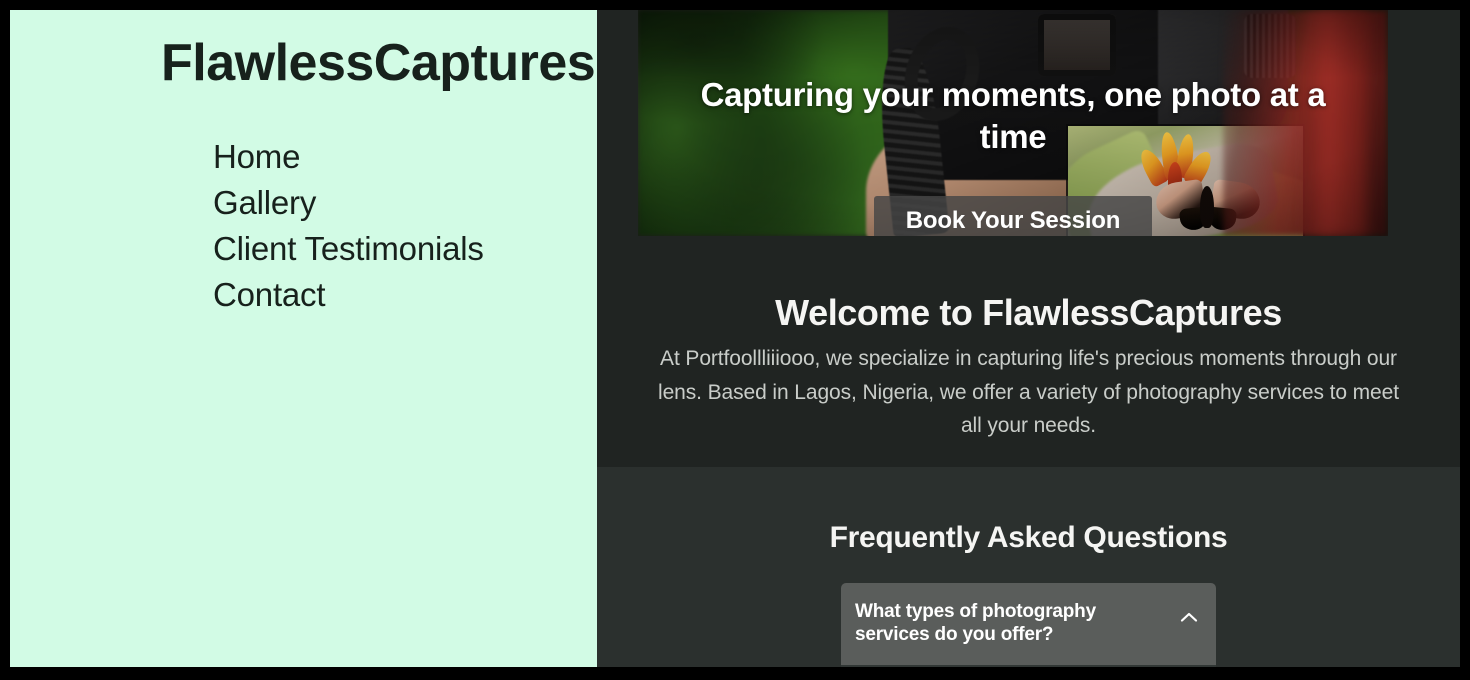 This screenshot has width=1470, height=680. I want to click on welcome-heading: Welcome to FlawlessCaptures, so click(1028, 312).